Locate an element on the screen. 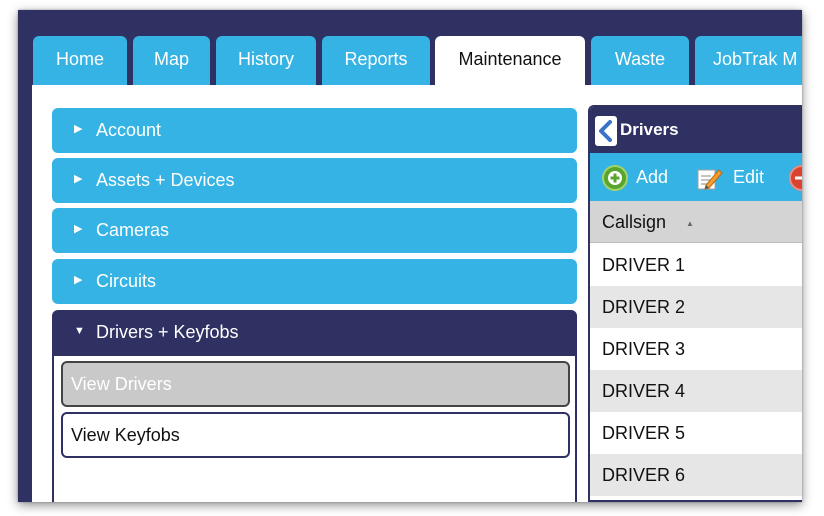 The height and width of the screenshot is (516, 824). tab-reports: Reports is located at coordinates (376, 60).